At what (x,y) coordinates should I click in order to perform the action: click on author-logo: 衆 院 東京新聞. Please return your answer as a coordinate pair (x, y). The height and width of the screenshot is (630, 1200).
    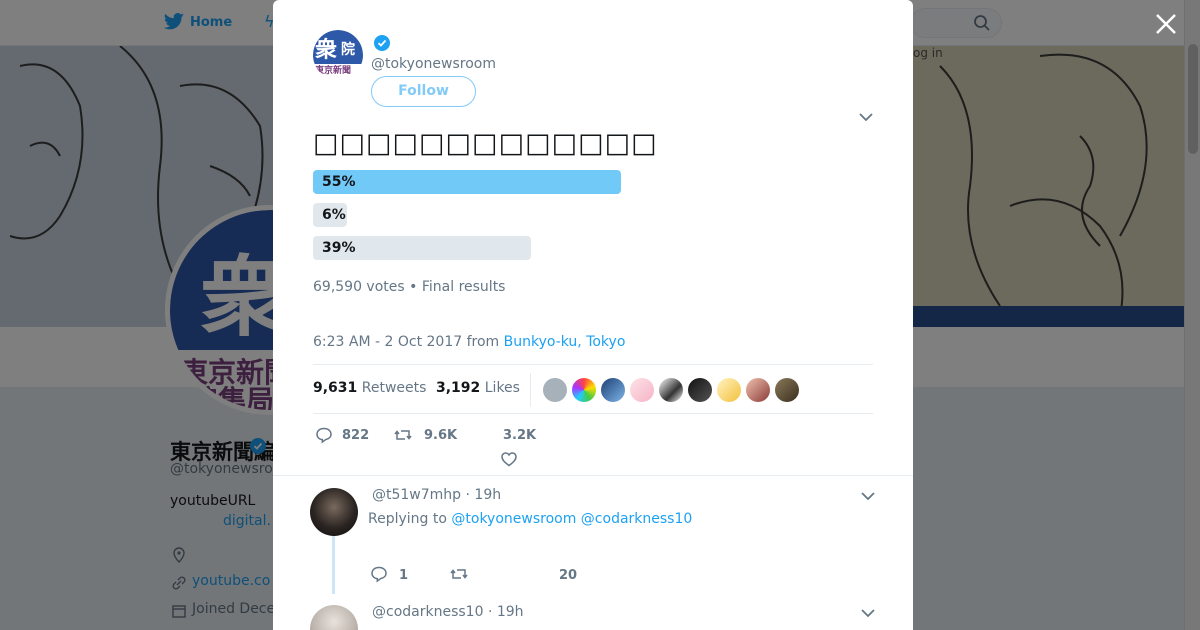
    Looking at the image, I should click on (338, 55).